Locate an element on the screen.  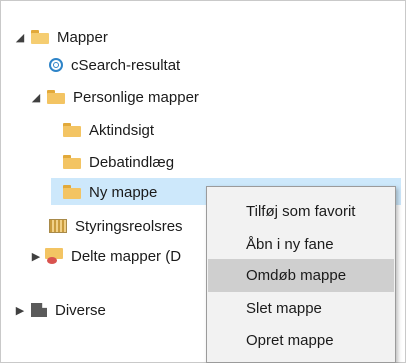
shared-folder-icon is located at coordinates (54, 256).